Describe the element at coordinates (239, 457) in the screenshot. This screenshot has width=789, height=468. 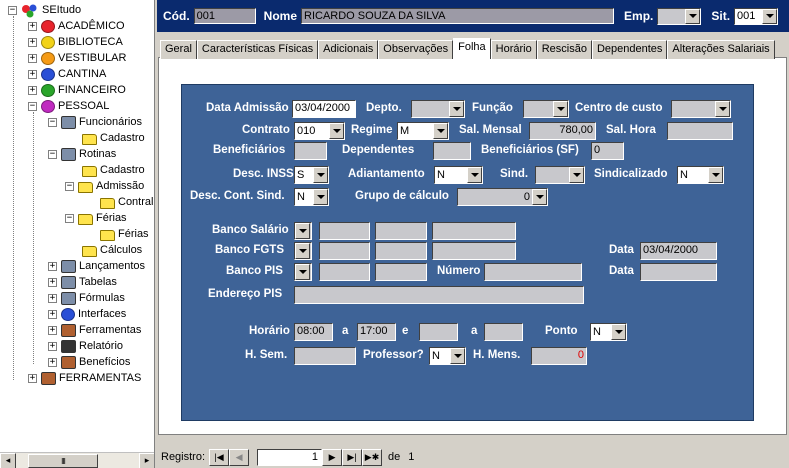
I see `prev-record-button: ◀` at that location.